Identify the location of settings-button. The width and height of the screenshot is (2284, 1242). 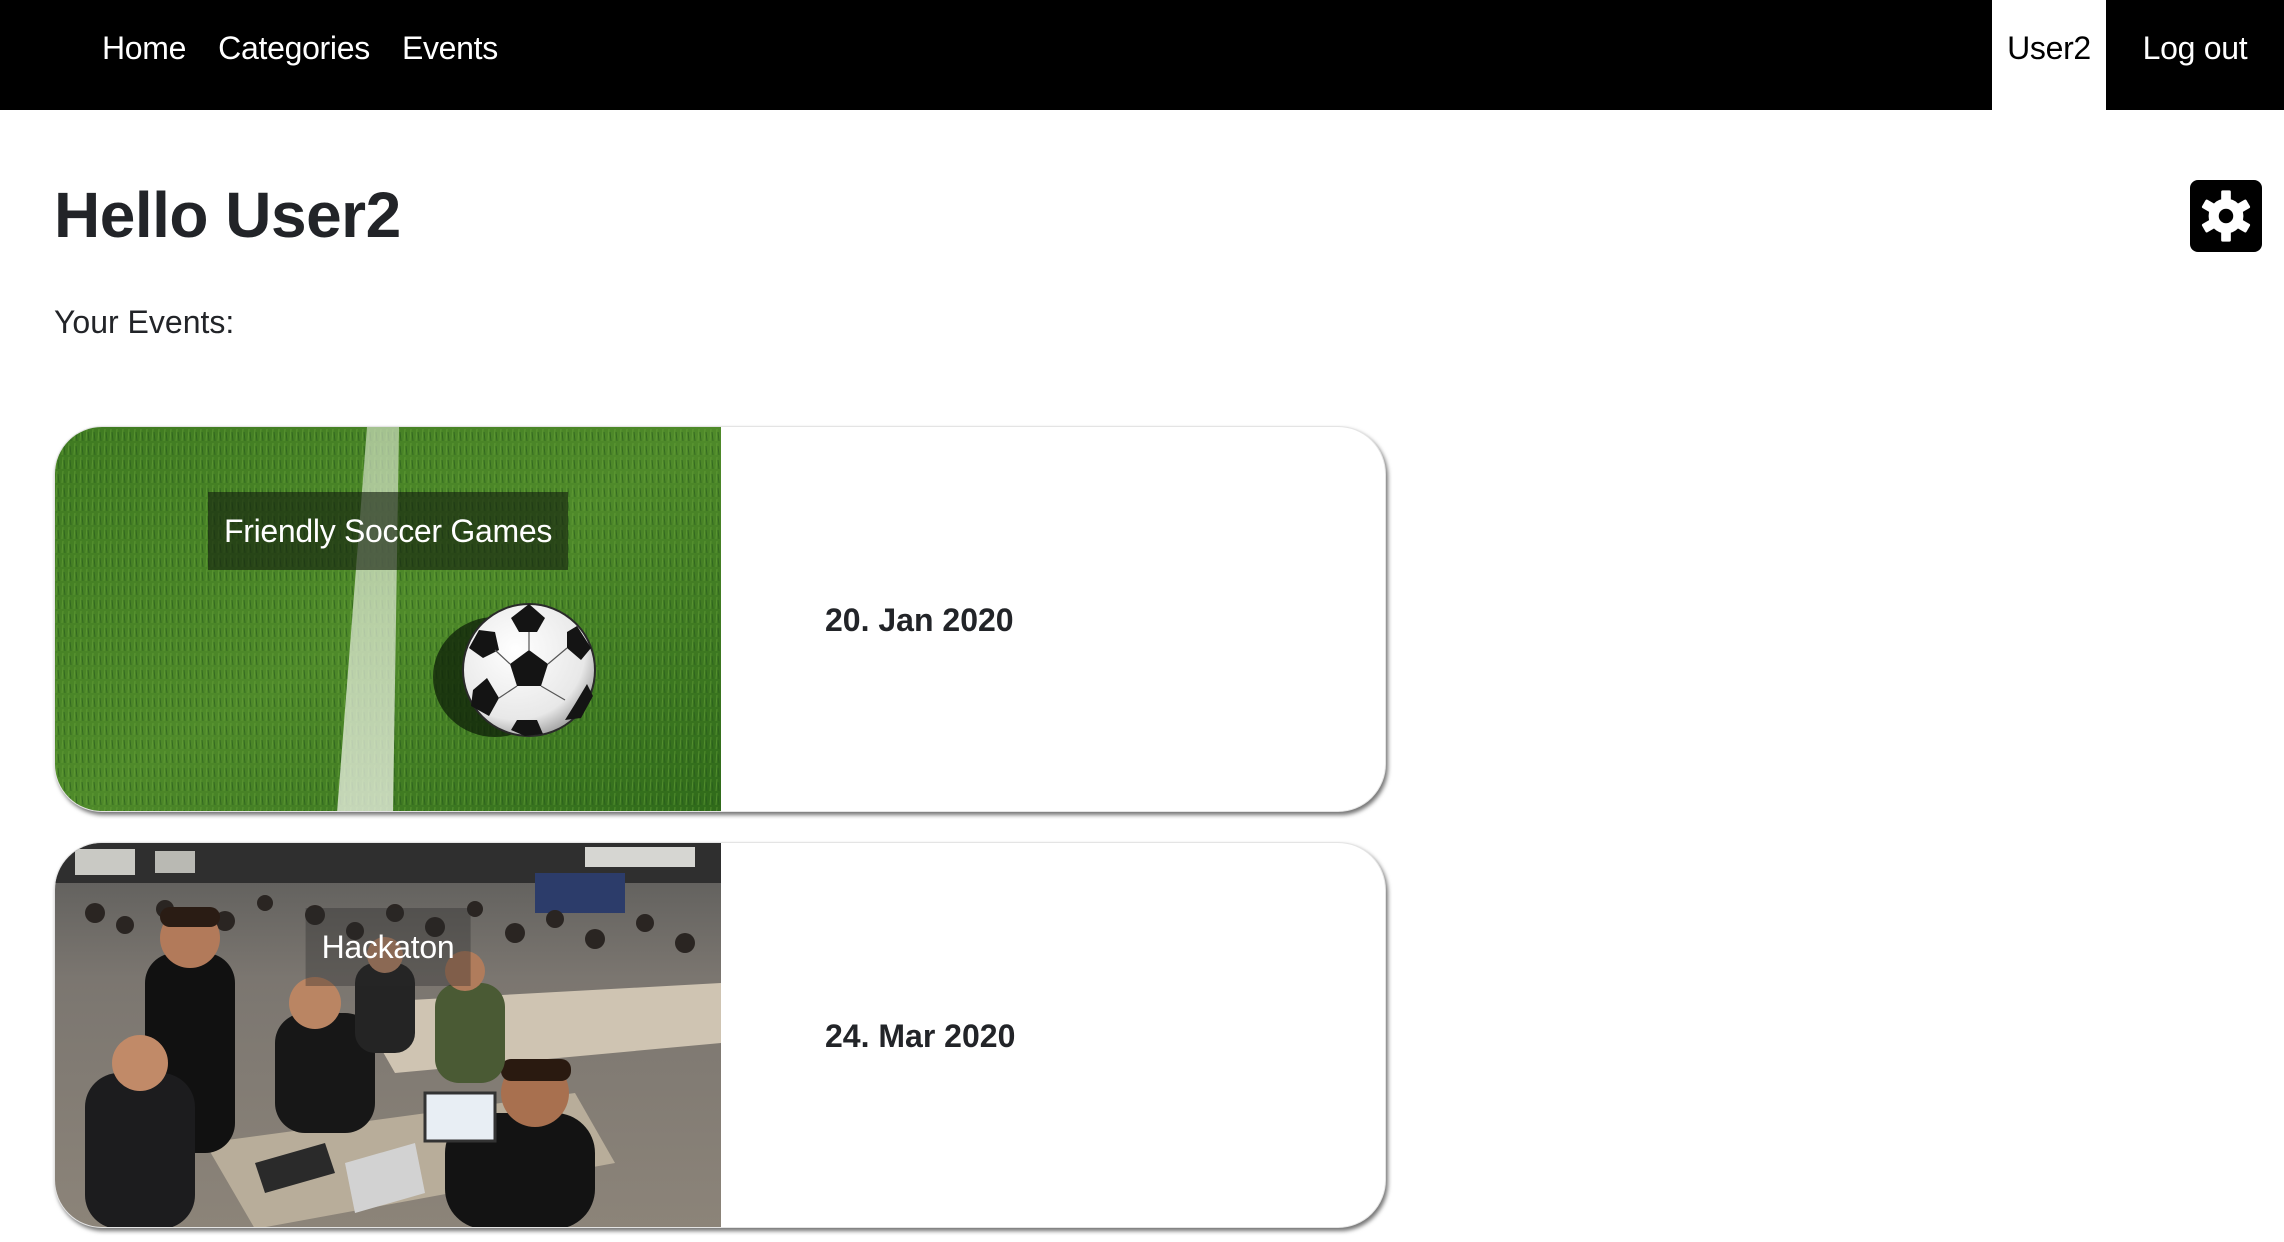
(2226, 216).